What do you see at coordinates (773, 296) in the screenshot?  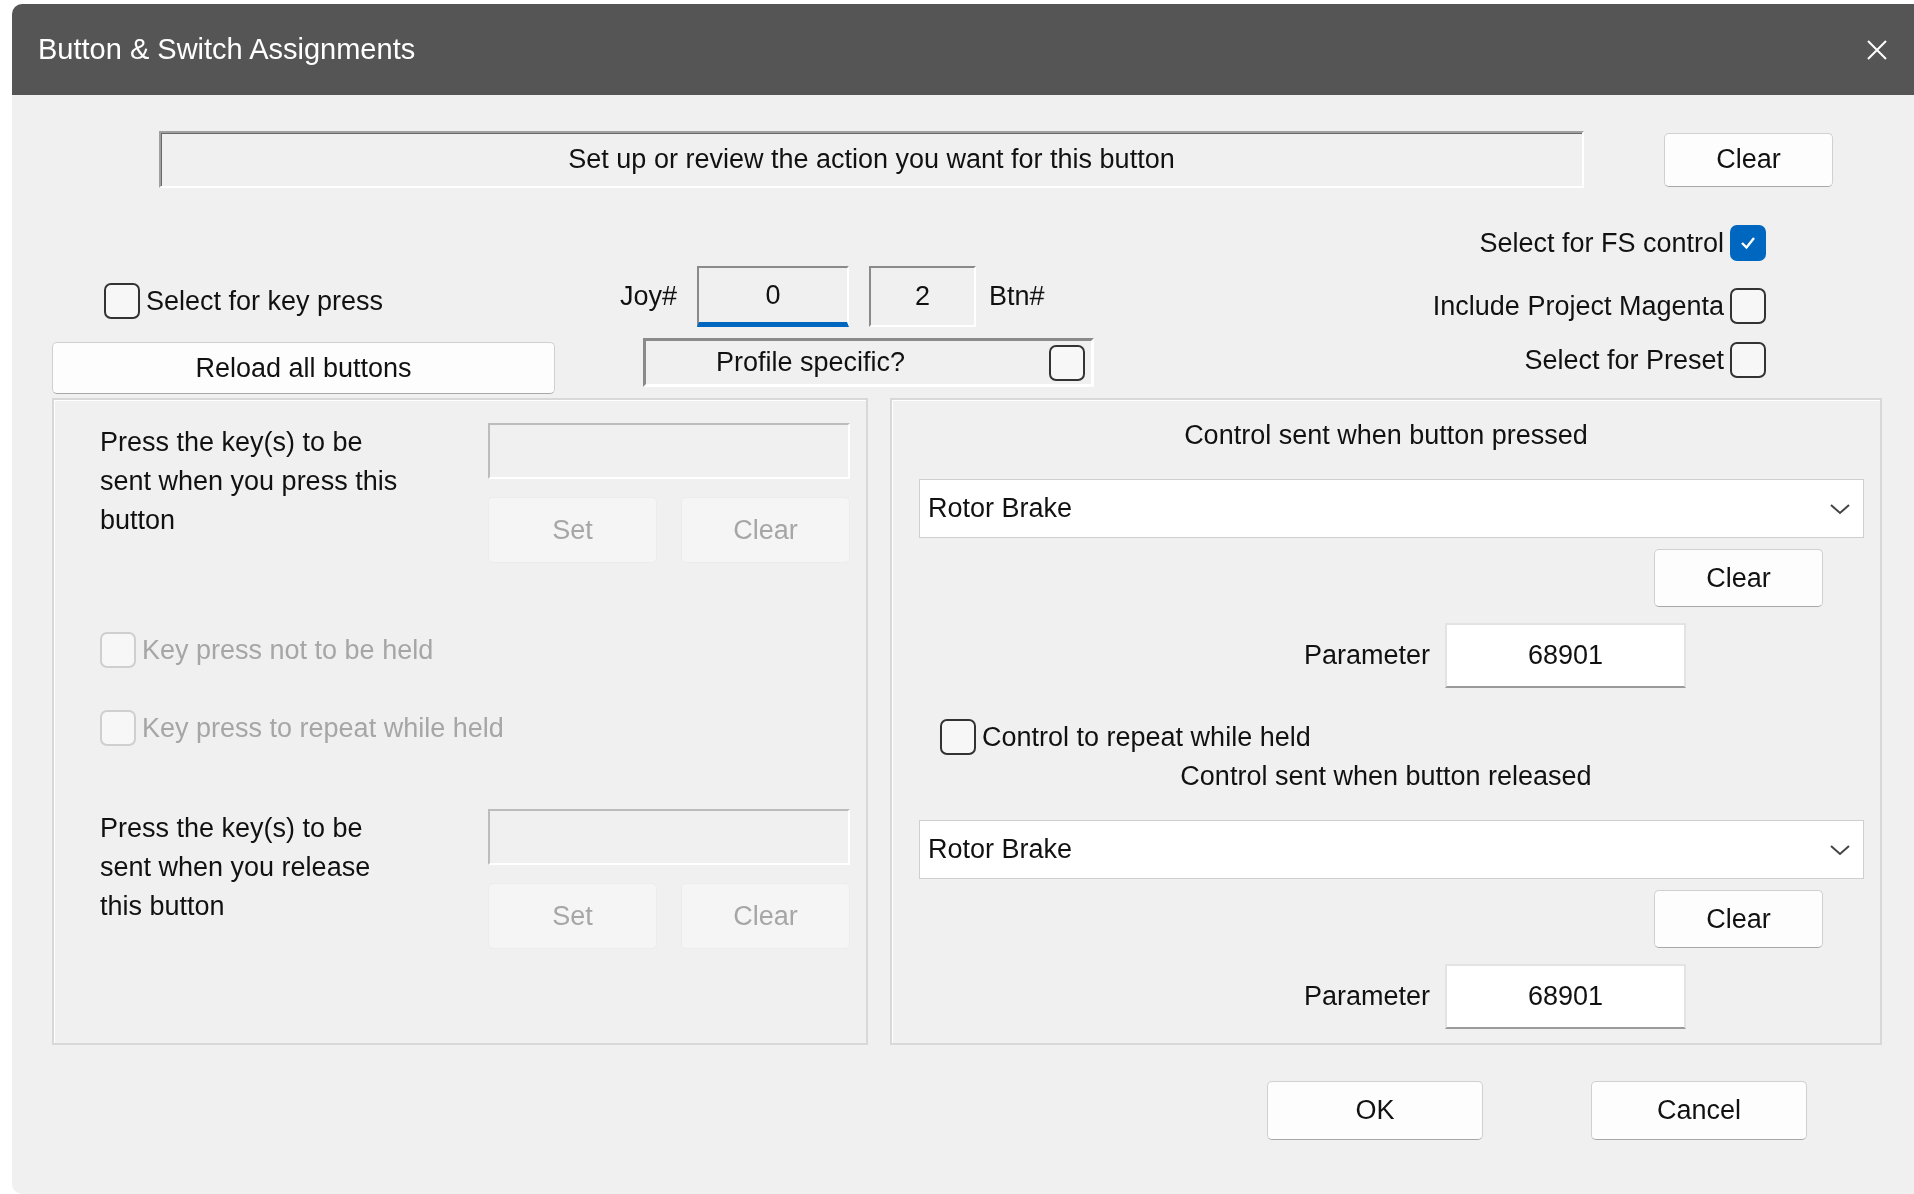 I see `joy-number-field: 0` at bounding box center [773, 296].